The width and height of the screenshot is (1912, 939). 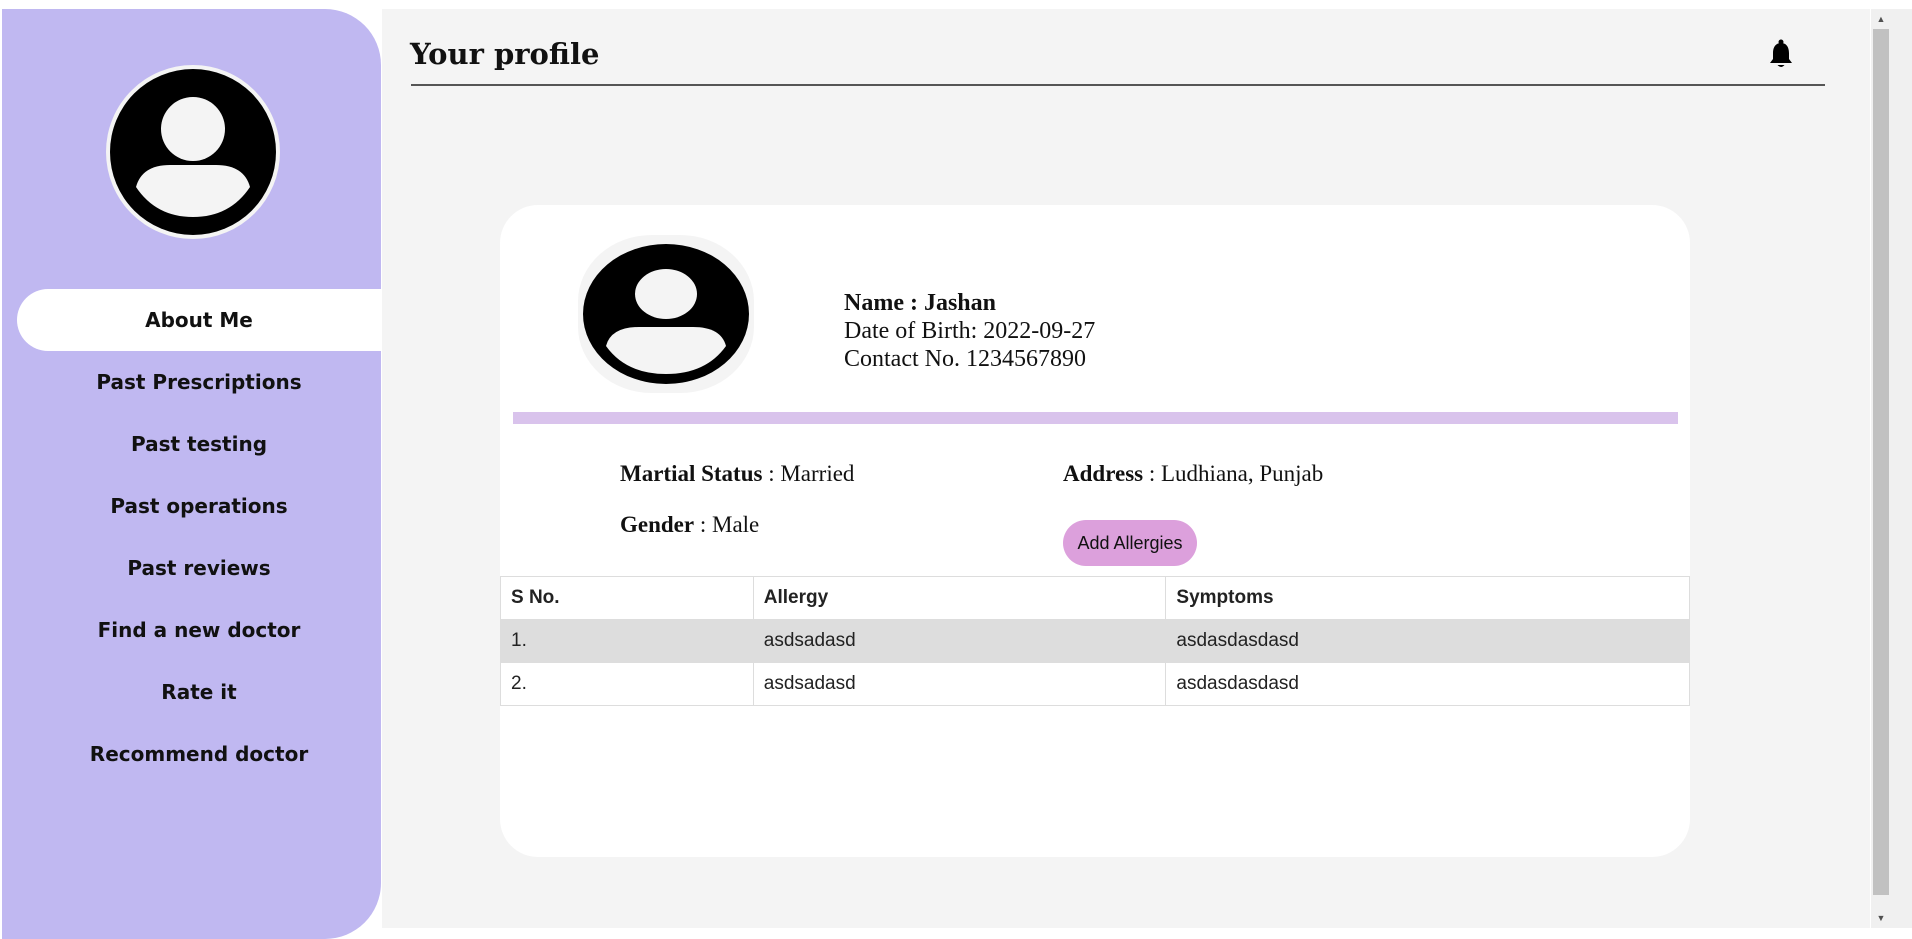 I want to click on column-header-symptoms: Symptoms, so click(x=1427, y=598).